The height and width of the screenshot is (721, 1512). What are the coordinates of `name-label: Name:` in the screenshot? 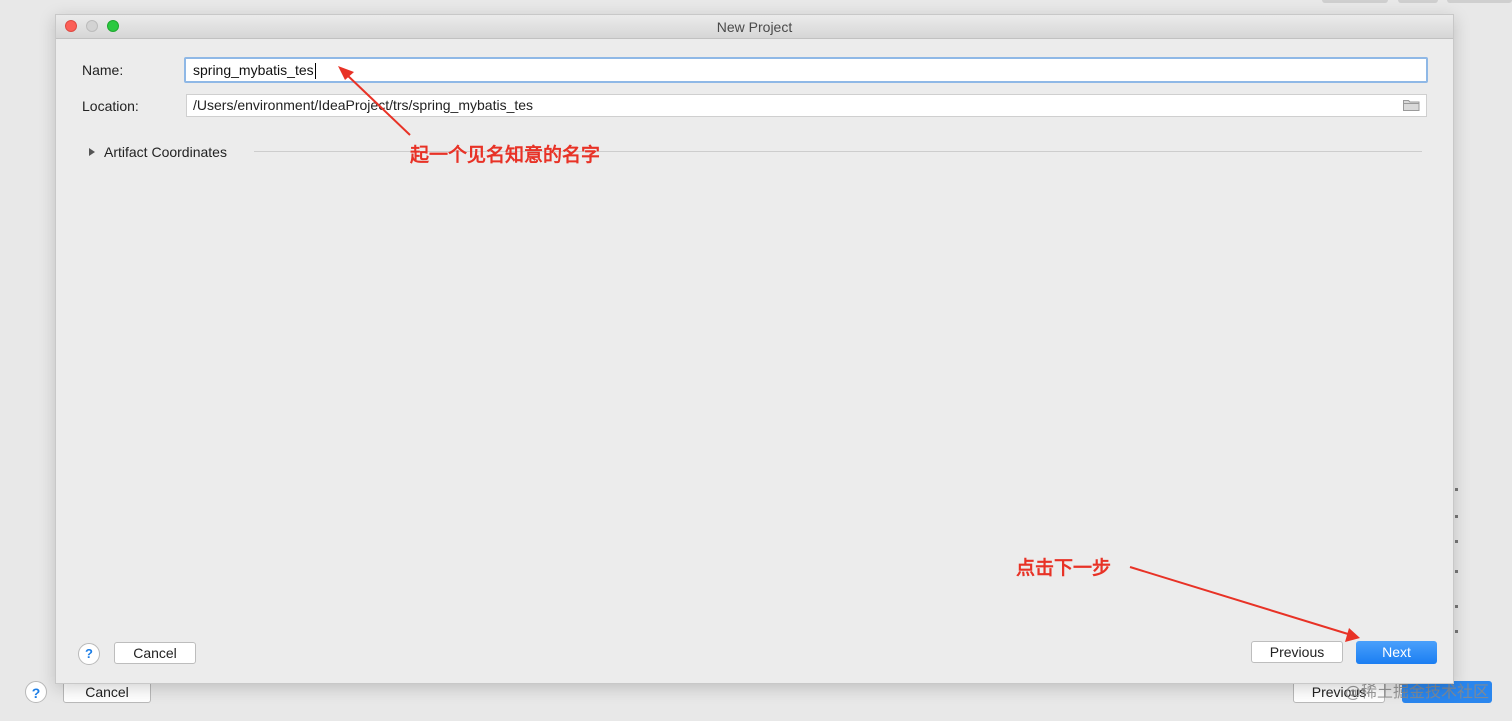 It's located at (103, 70).